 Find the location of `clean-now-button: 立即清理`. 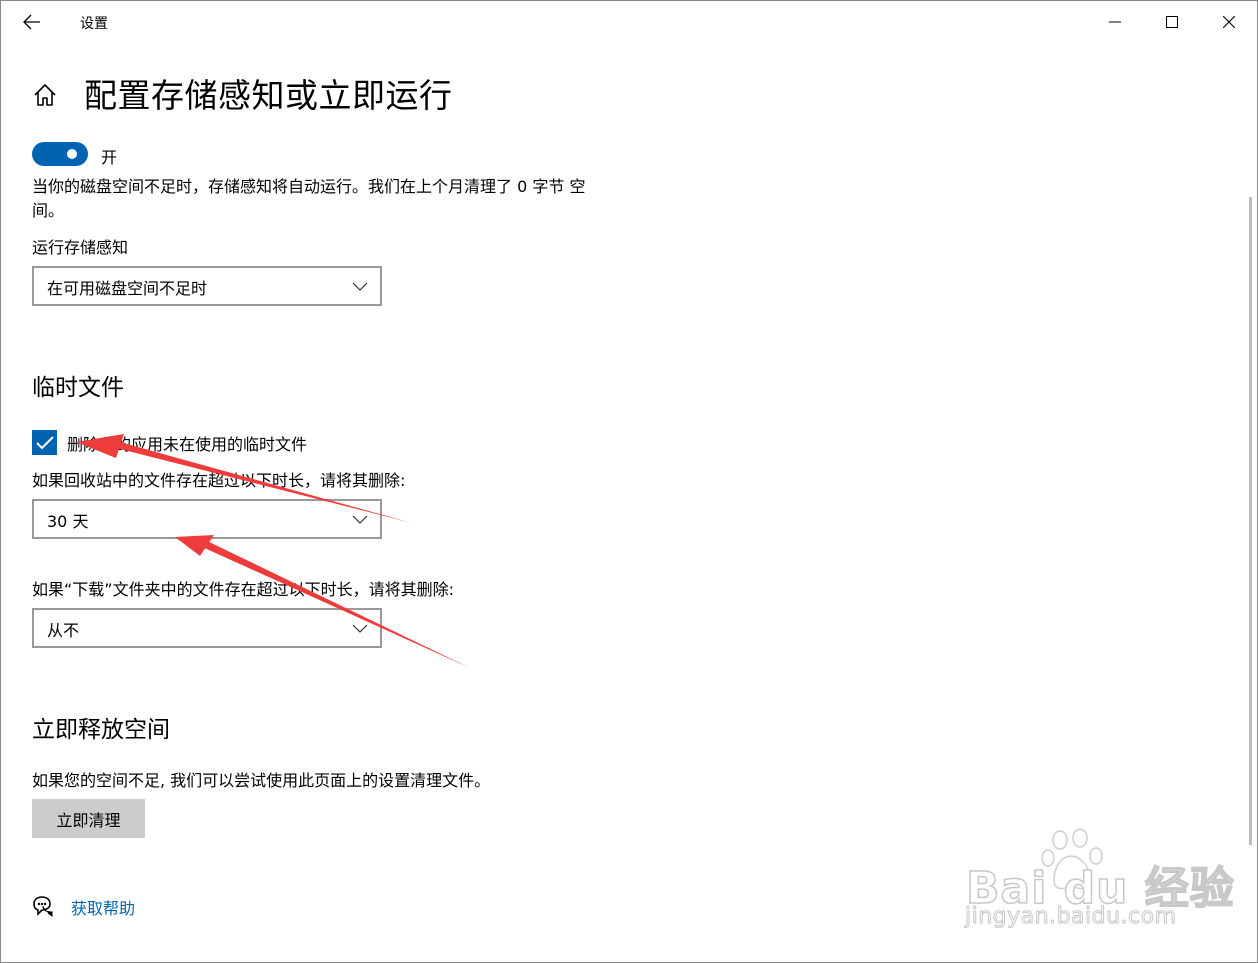

clean-now-button: 立即清理 is located at coordinates (88, 818).